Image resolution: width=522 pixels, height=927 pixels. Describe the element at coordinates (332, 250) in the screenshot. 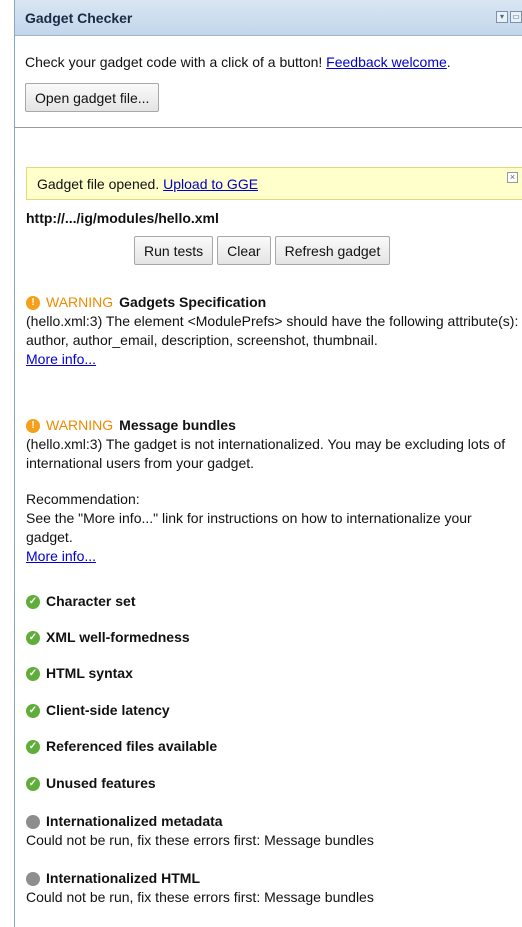

I see `refresh-gadget-button: Refresh gadget` at that location.